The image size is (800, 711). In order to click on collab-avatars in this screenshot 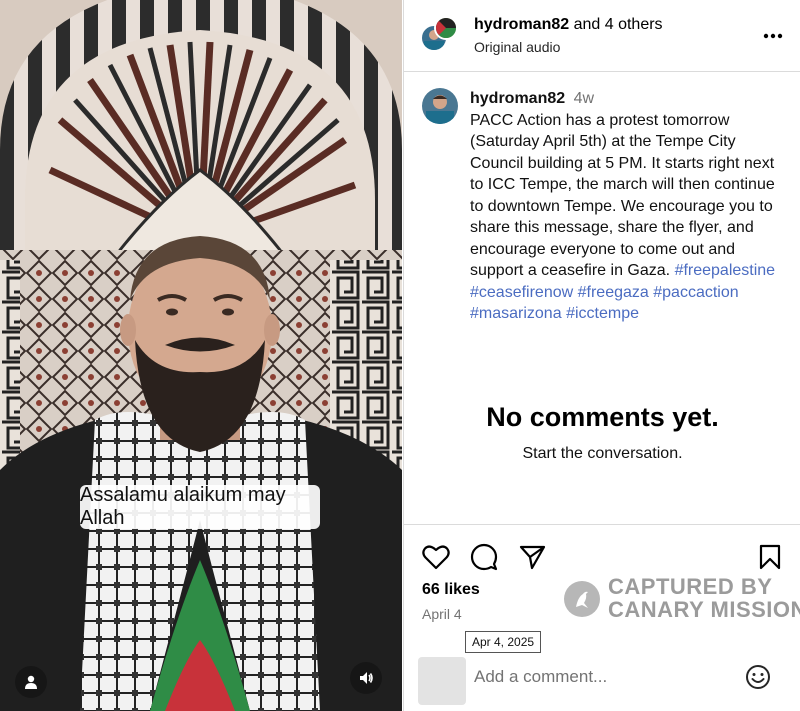, I will do `click(440, 36)`.